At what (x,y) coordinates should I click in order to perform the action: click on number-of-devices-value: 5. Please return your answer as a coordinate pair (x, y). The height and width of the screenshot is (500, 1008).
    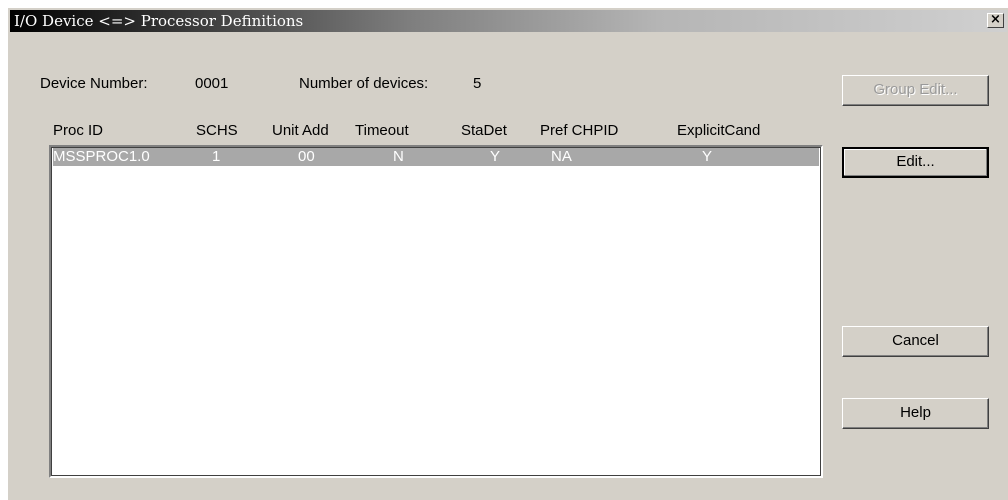
    Looking at the image, I should click on (477, 83).